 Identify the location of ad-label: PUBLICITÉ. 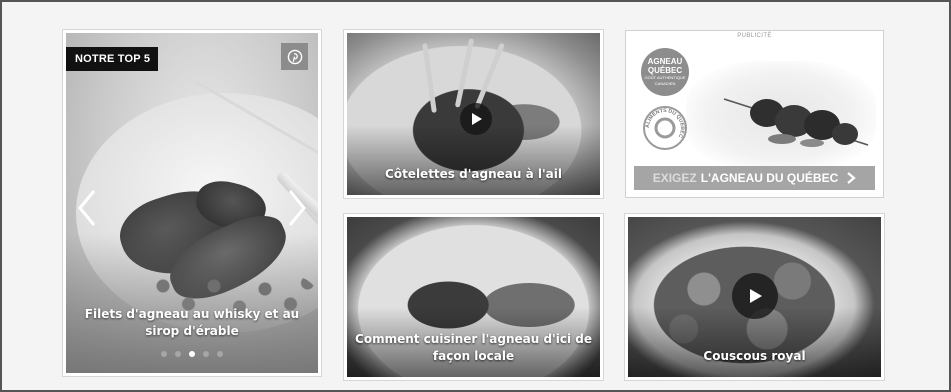
(754, 36).